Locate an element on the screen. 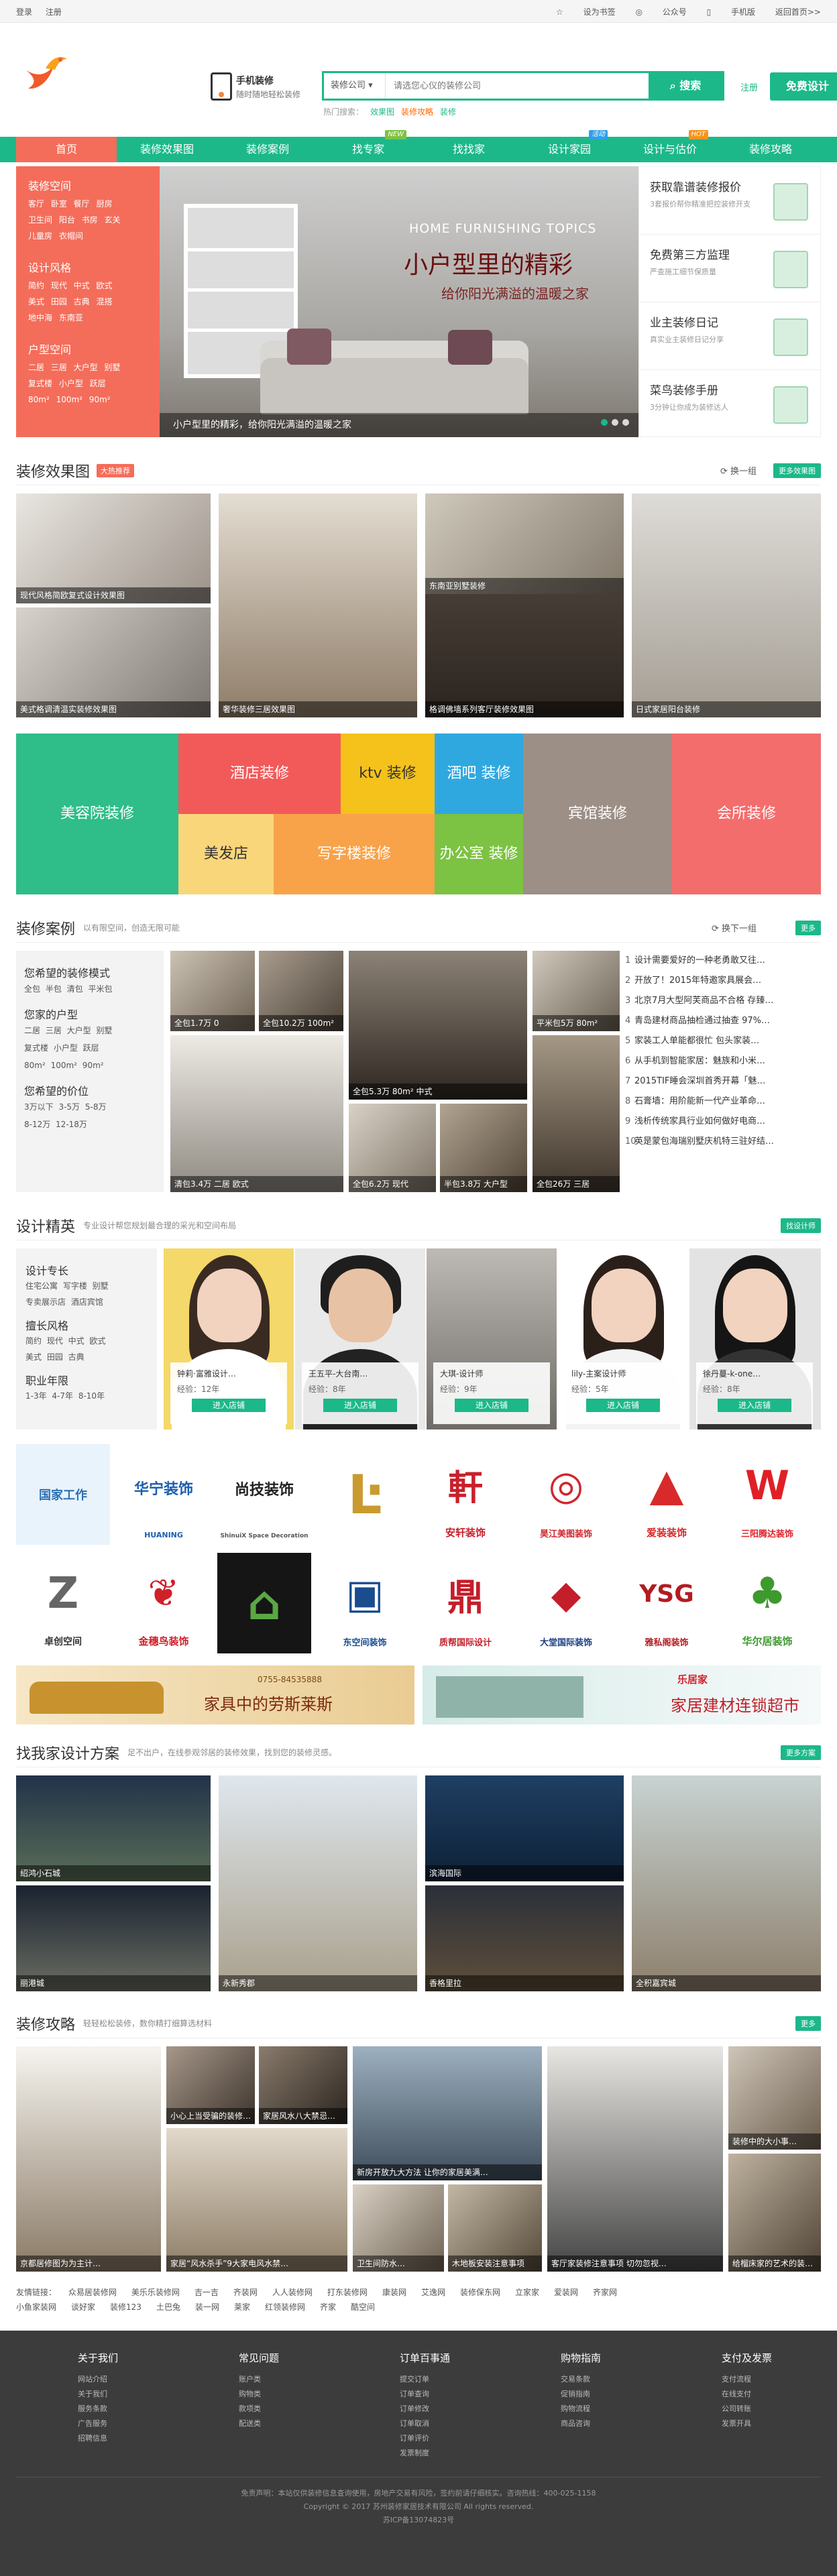 This screenshot has width=837, height=2576. friend-link: 立家家 is located at coordinates (527, 2292).